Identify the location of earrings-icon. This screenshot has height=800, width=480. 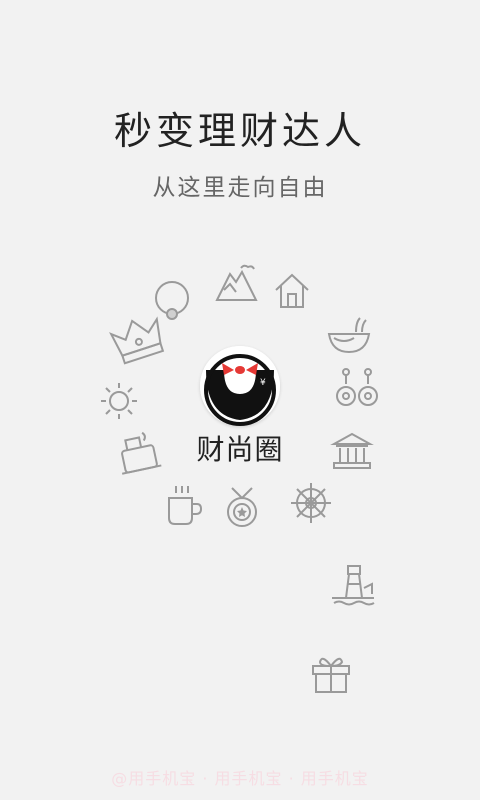
(357, 388).